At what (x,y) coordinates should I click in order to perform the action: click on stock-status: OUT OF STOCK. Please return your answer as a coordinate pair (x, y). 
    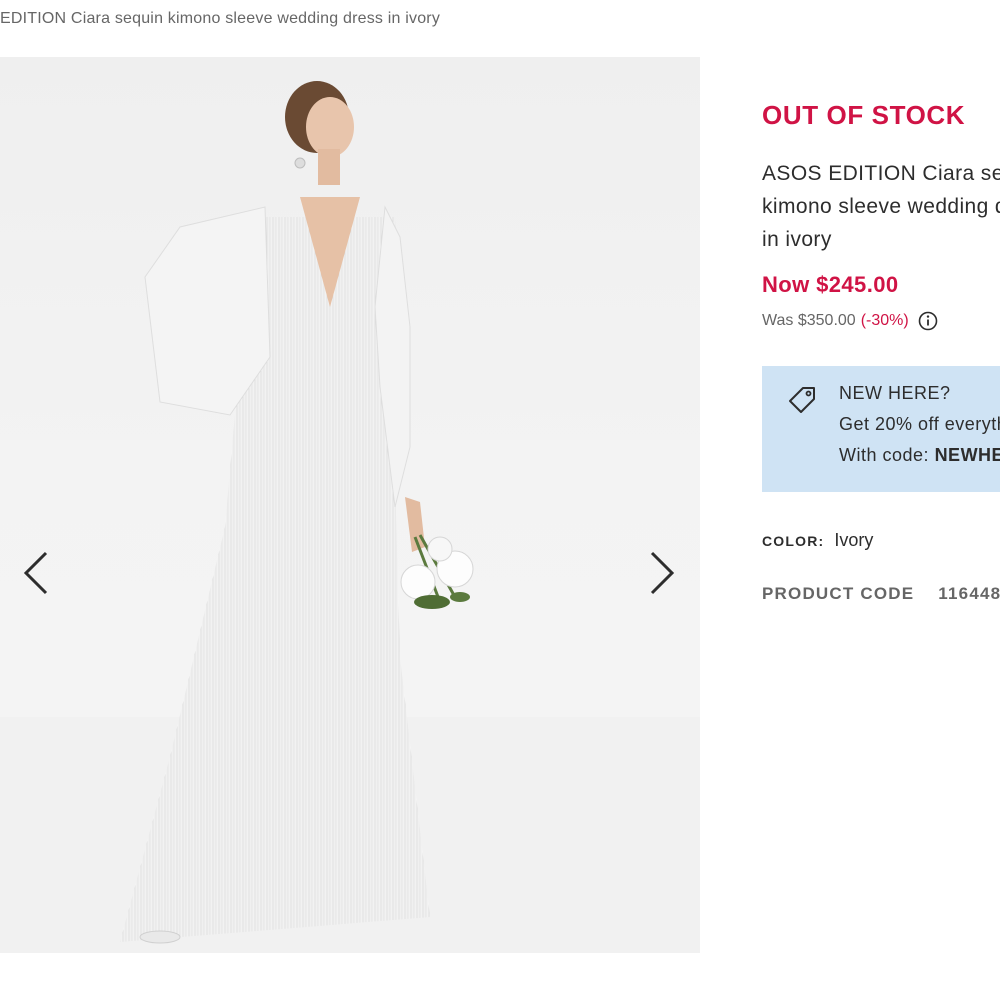
    Looking at the image, I should click on (864, 115).